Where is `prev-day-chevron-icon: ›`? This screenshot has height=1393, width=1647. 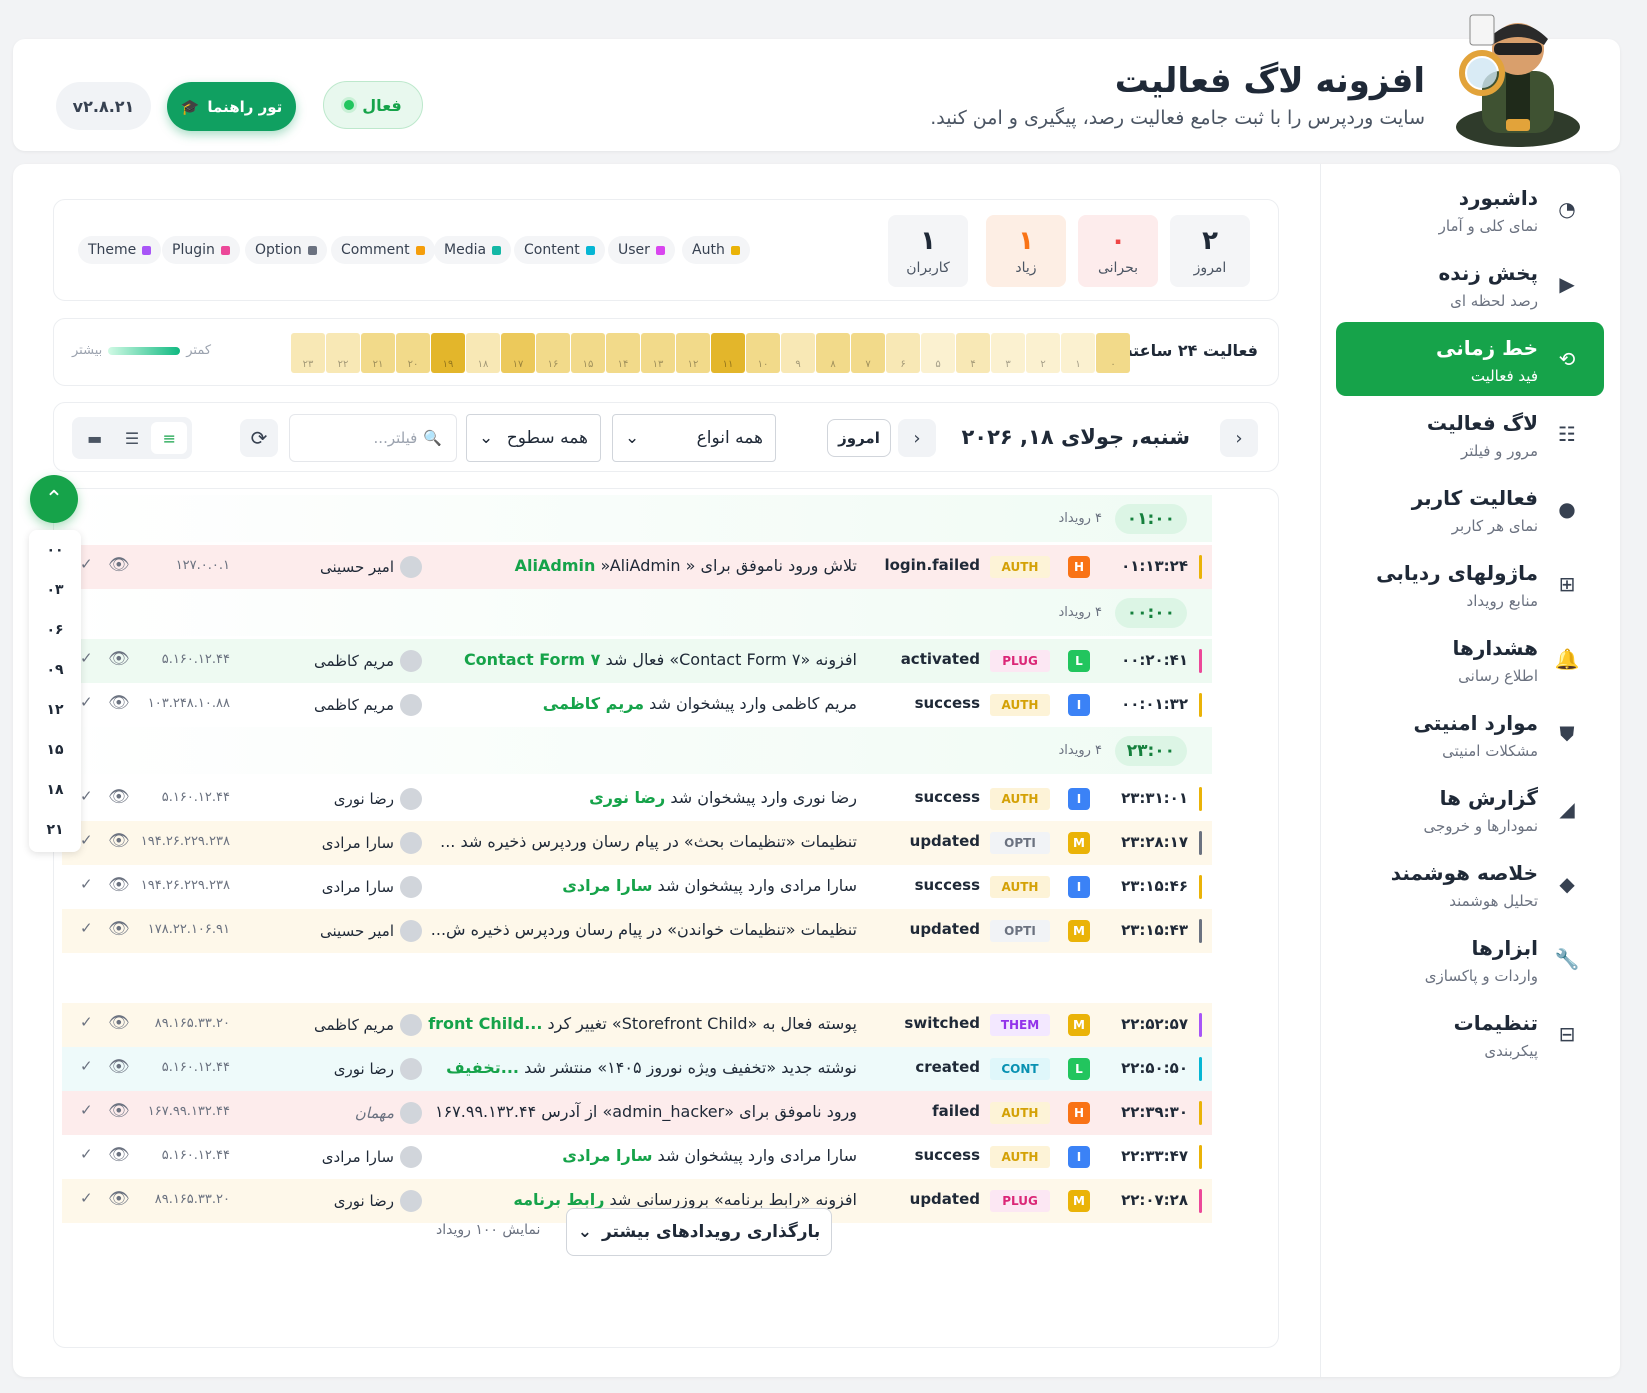
prev-day-chevron-icon: › is located at coordinates (1239, 438).